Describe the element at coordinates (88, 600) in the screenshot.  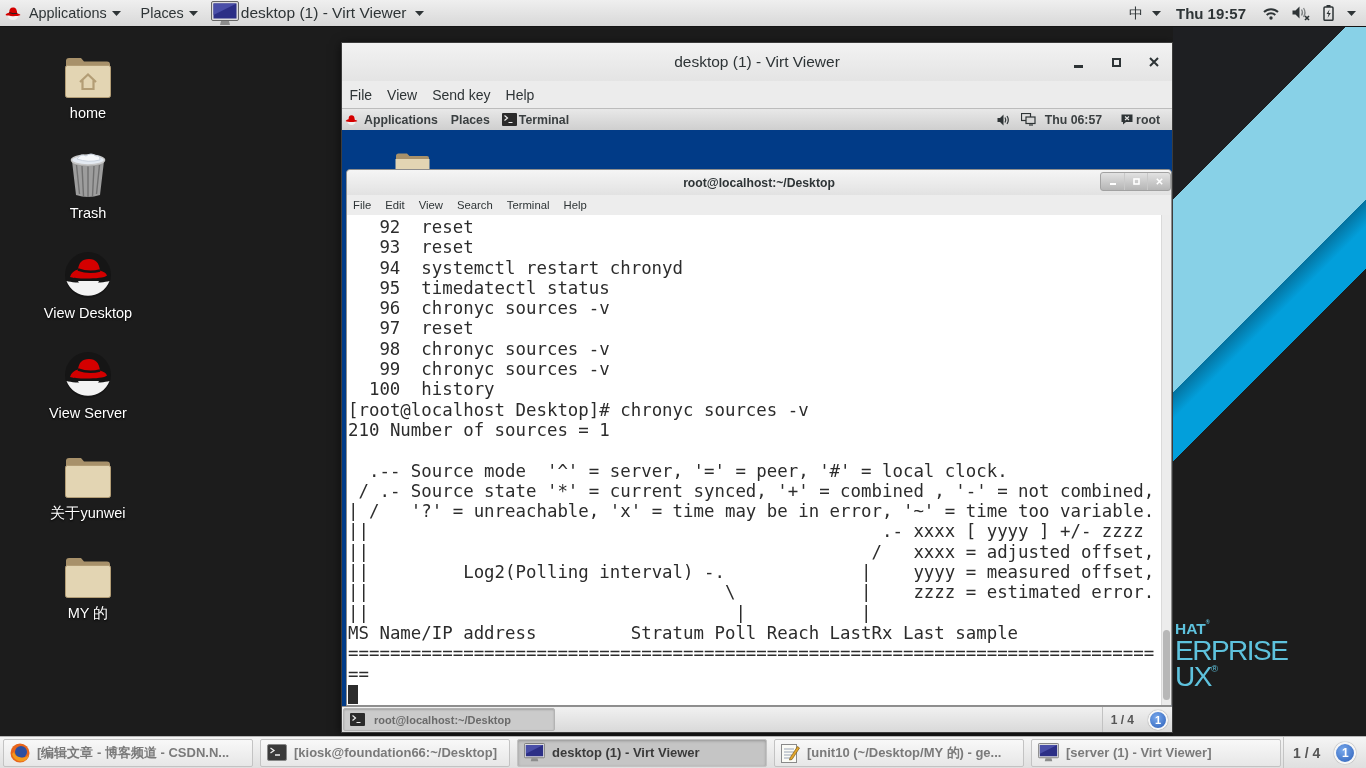
I see `desktop-shortcut: MY 的` at that location.